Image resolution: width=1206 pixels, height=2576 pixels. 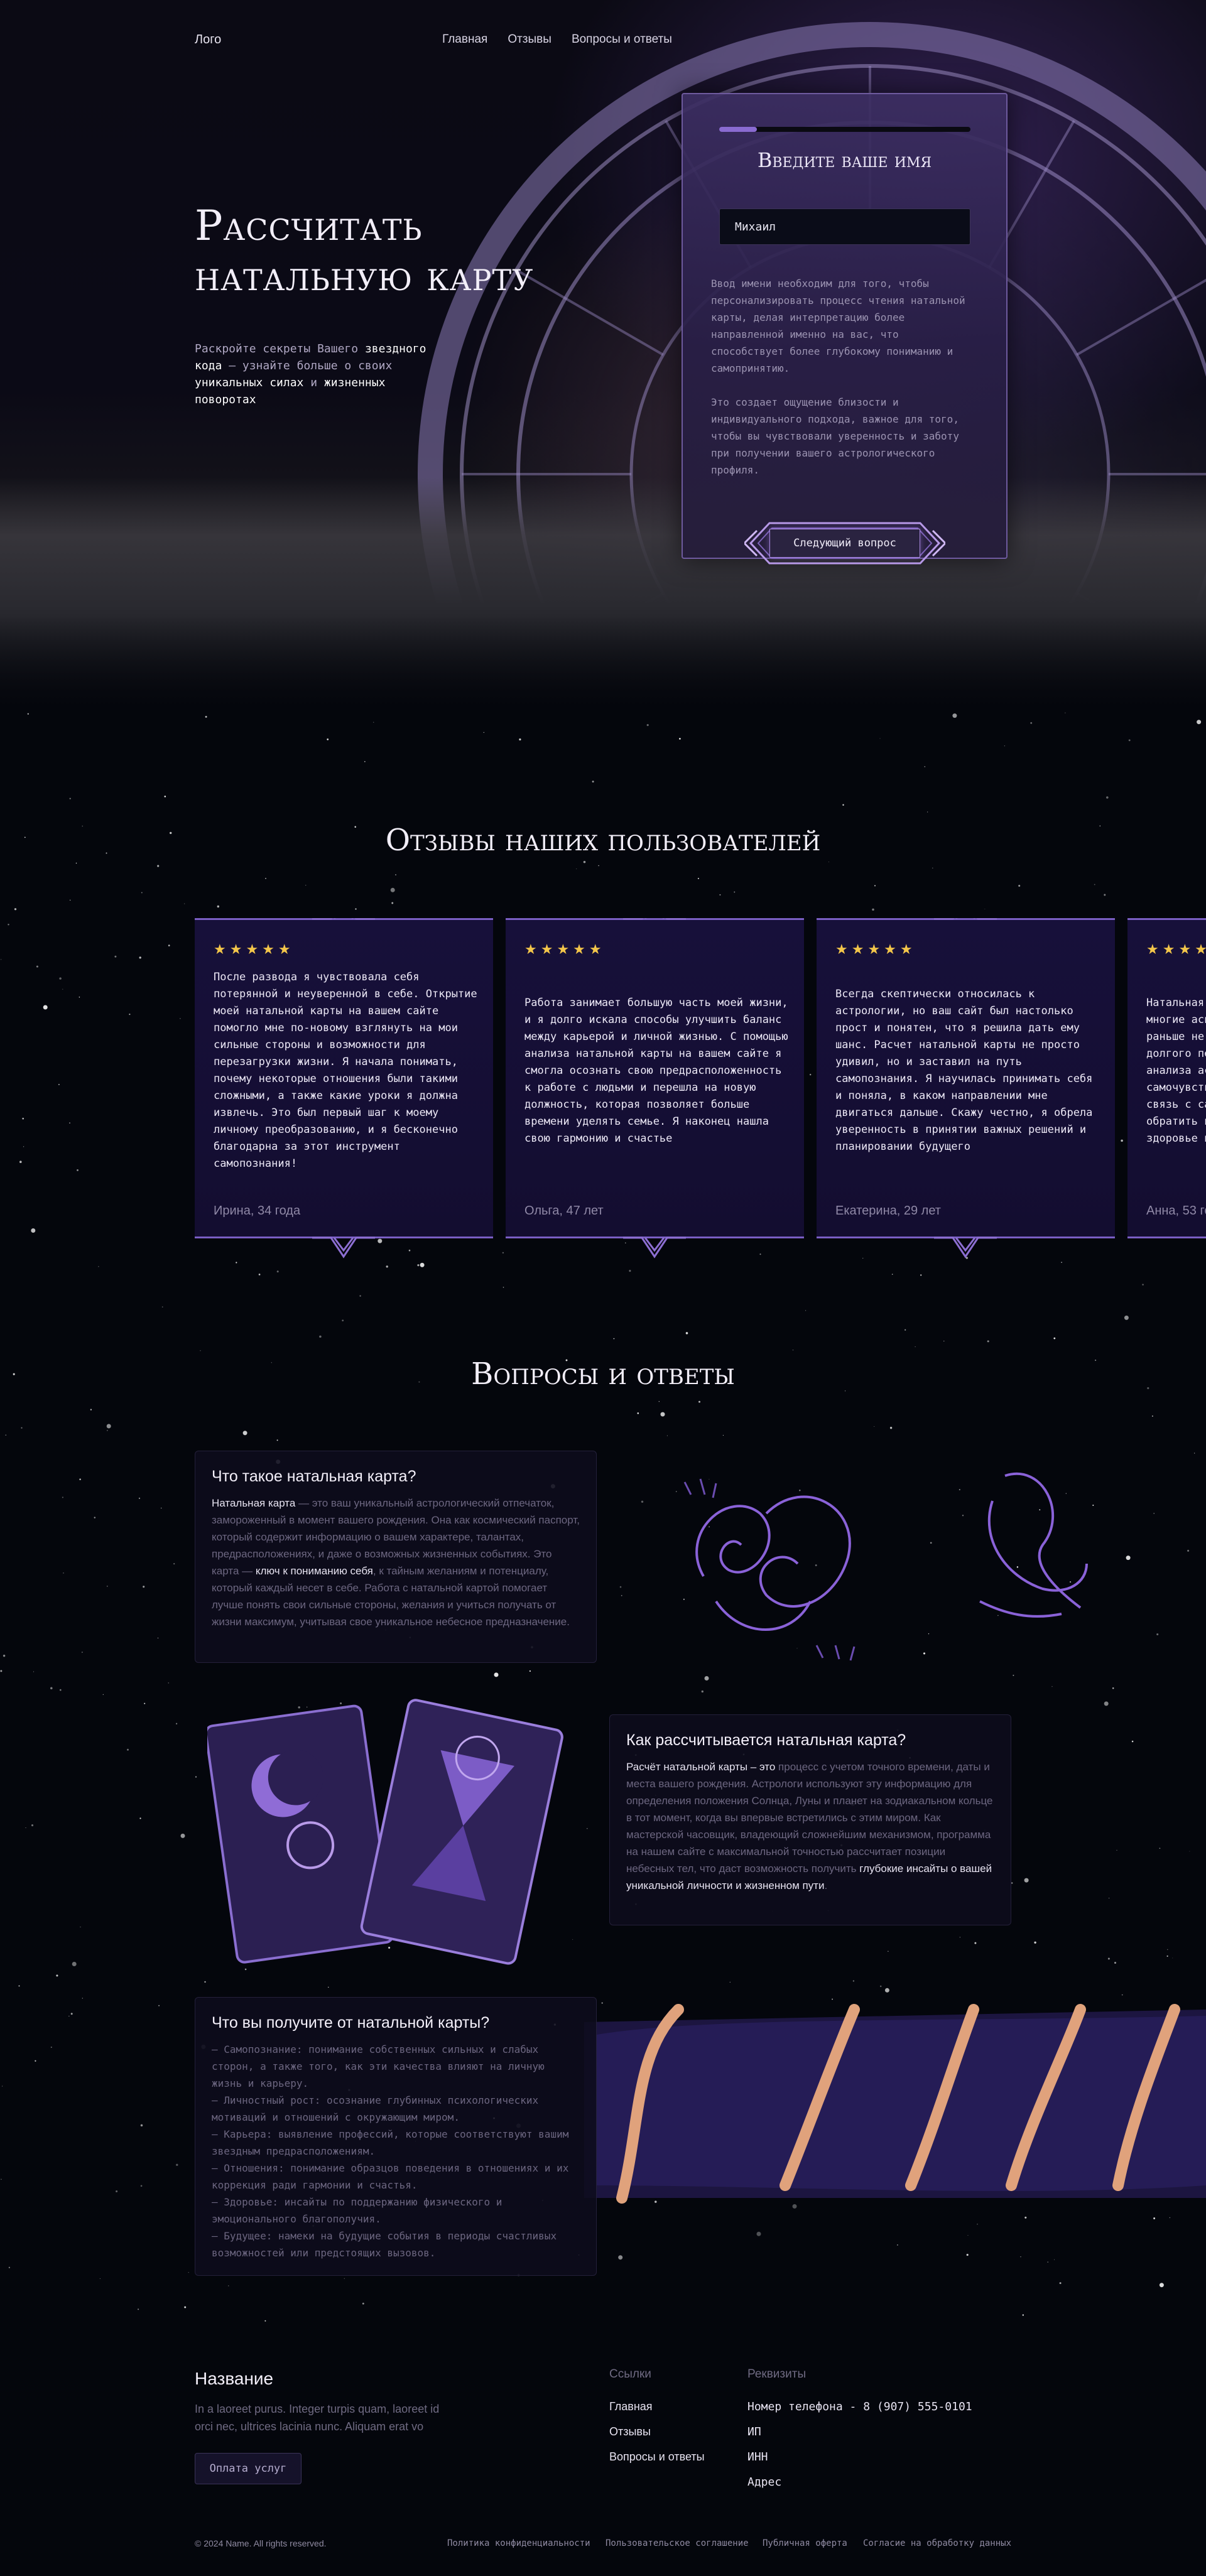 What do you see at coordinates (845, 543) in the screenshot?
I see `next-question-button: Следующий вопрос` at bounding box center [845, 543].